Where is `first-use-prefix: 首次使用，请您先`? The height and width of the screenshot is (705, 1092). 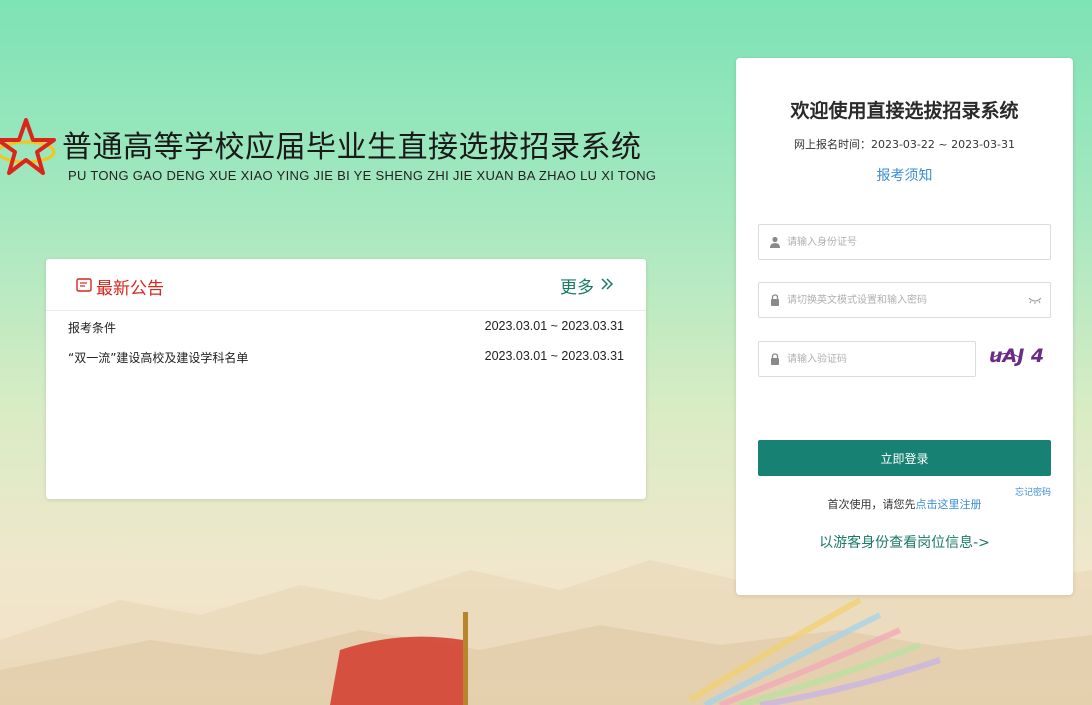
first-use-prefix: 首次使用，请您先 is located at coordinates (871, 504).